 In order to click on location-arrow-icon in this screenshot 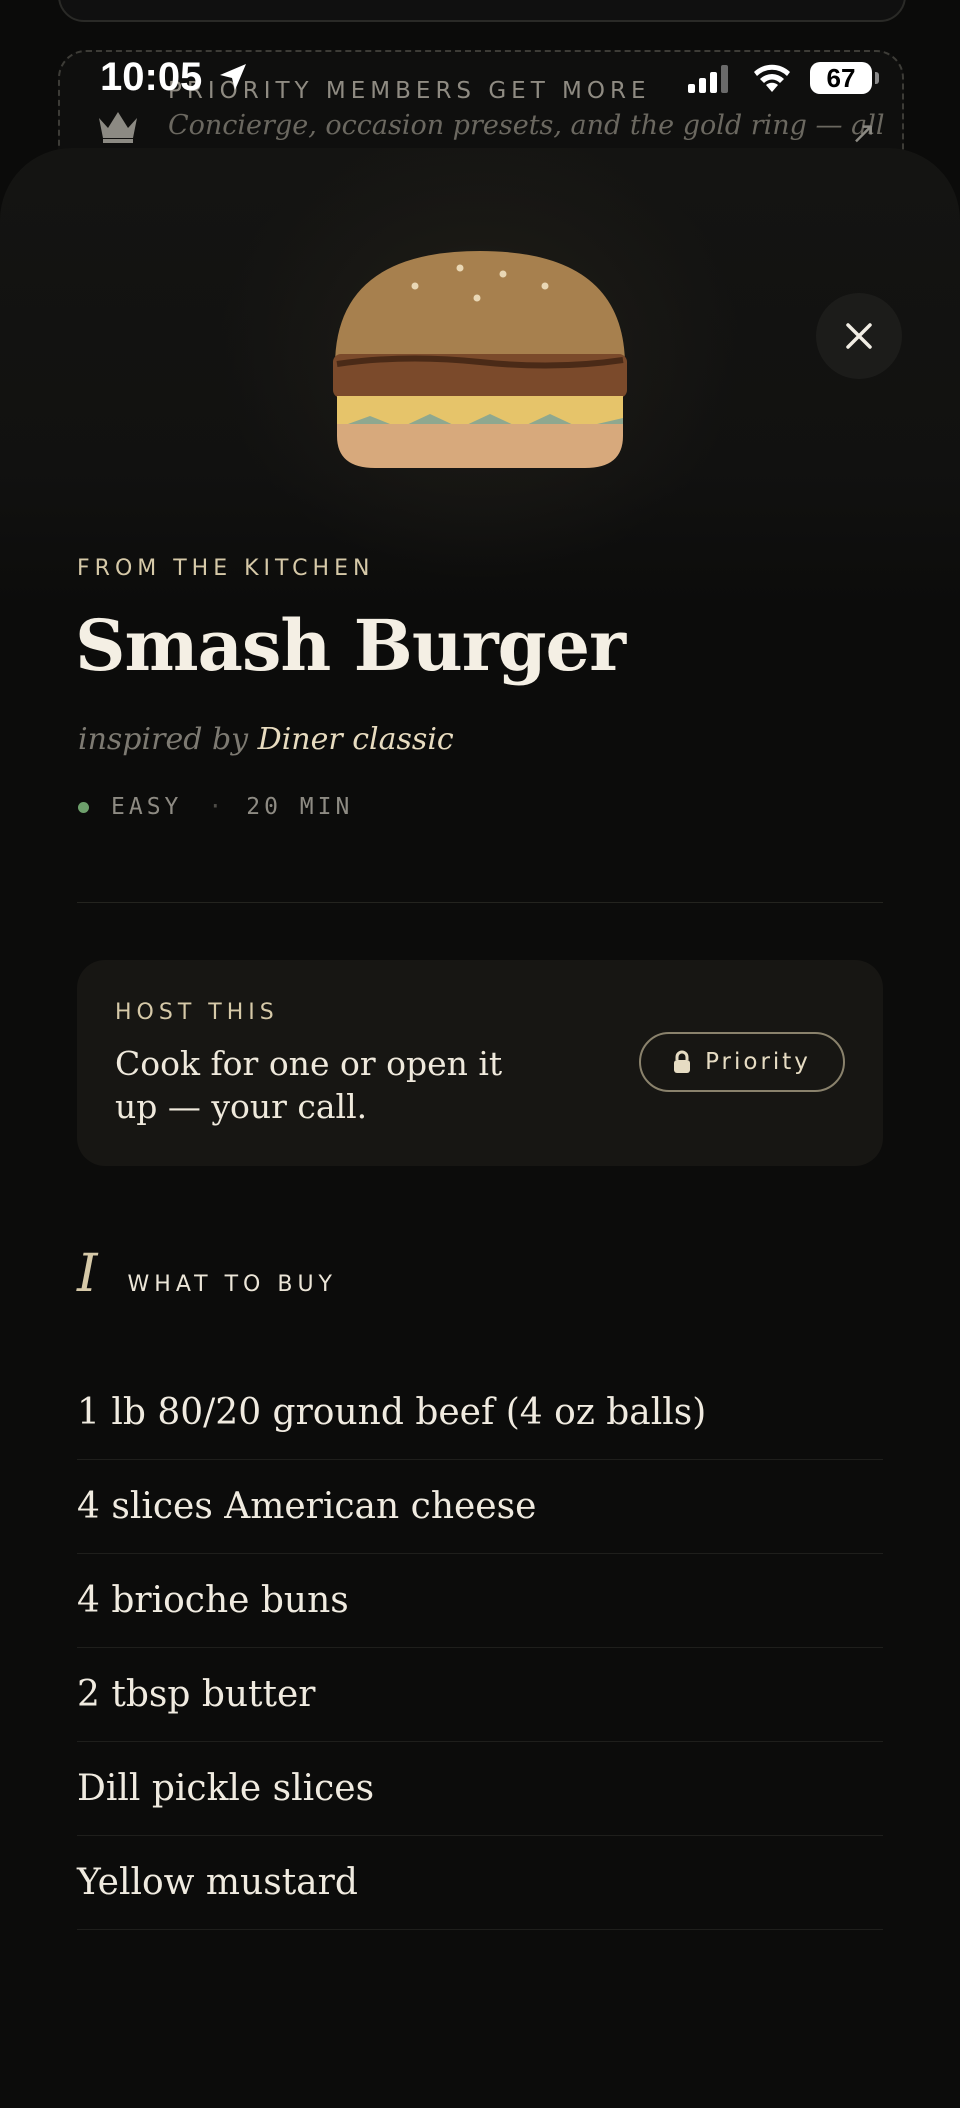, I will do `click(233, 77)`.